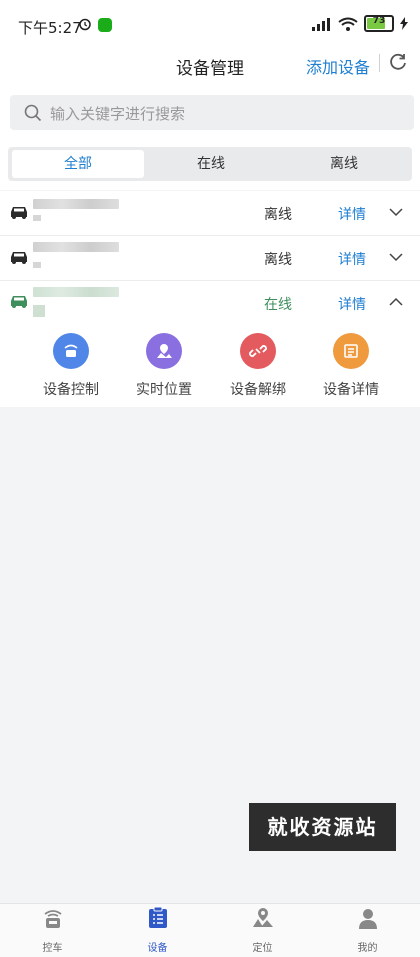 The image size is (420, 957). Describe the element at coordinates (396, 302) in the screenshot. I see `chevron-up-icon` at that location.